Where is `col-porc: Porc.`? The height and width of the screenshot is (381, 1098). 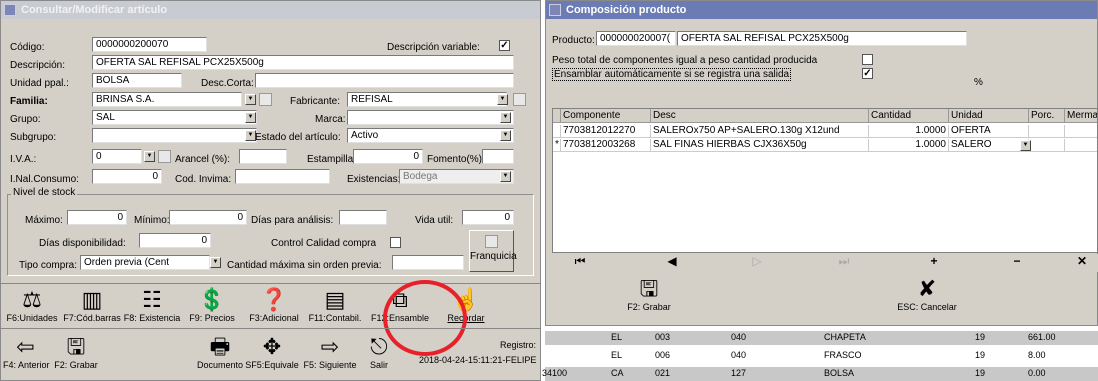
col-porc: Porc. is located at coordinates (1047, 116).